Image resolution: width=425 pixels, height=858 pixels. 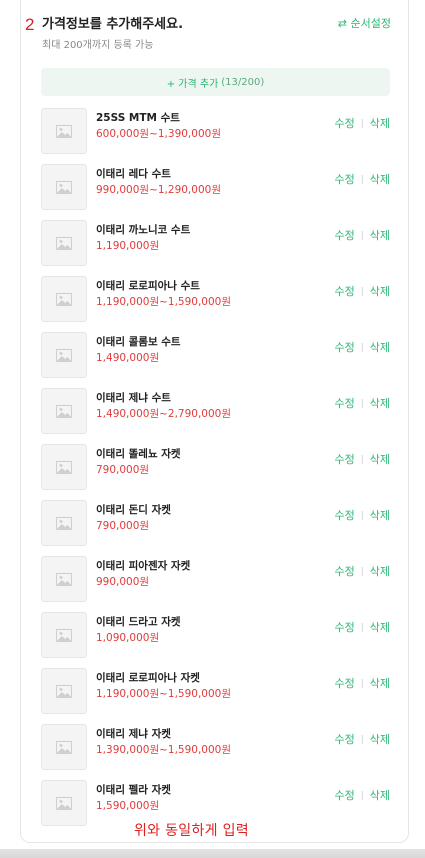 I want to click on item-price: 1,490,000원, so click(x=128, y=358).